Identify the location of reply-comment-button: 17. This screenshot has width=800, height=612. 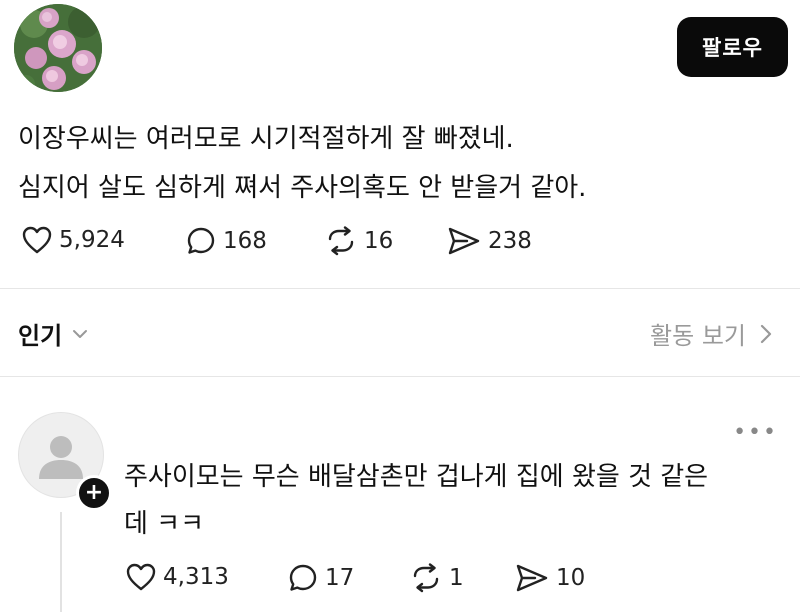
(321, 578).